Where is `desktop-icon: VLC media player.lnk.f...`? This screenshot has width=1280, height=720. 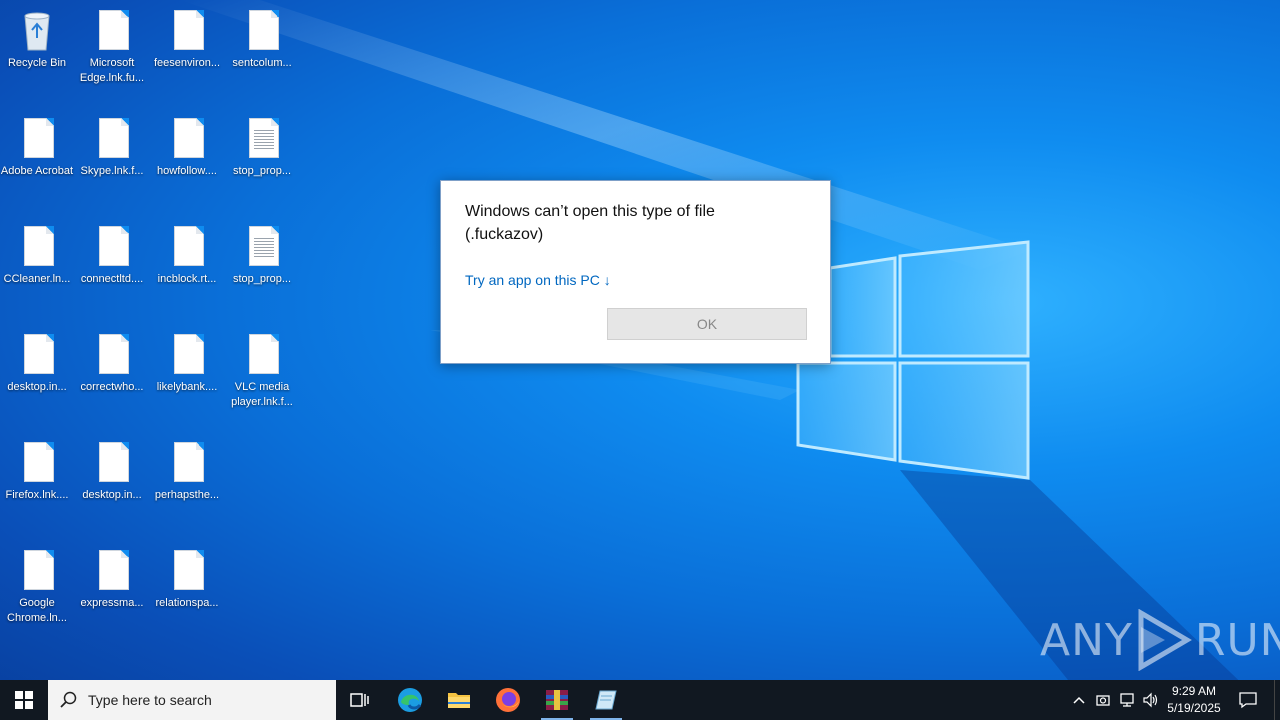 desktop-icon: VLC media player.lnk.f... is located at coordinates (262, 371).